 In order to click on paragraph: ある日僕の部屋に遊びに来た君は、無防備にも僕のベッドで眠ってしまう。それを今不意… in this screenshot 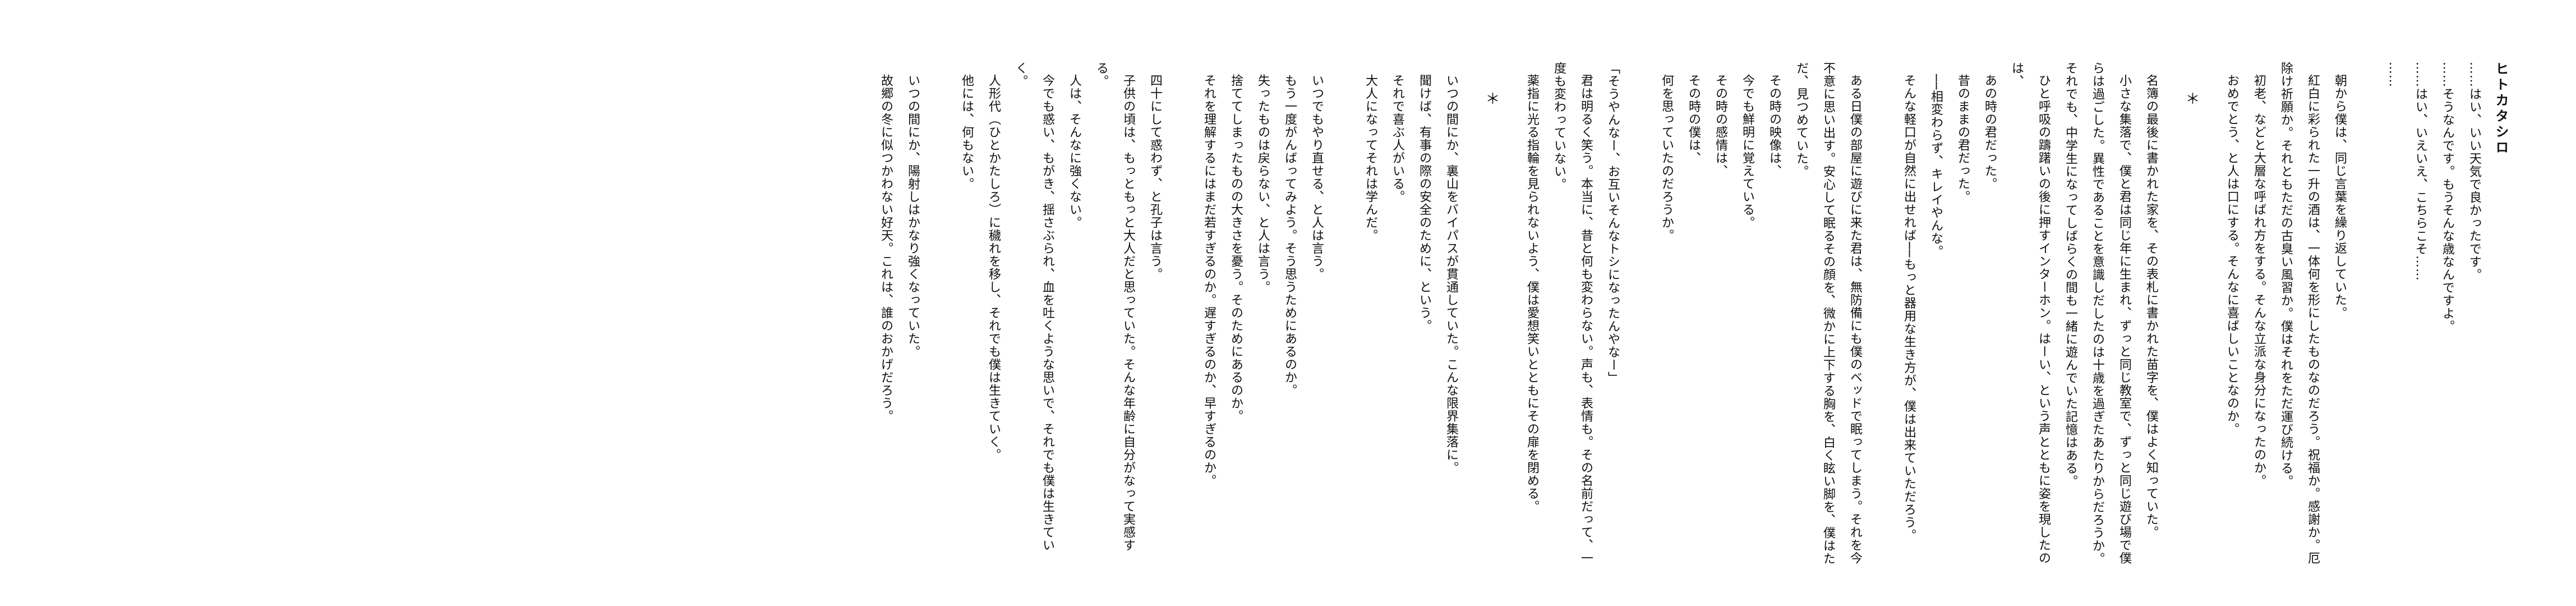, I will do `click(1828, 313)`.